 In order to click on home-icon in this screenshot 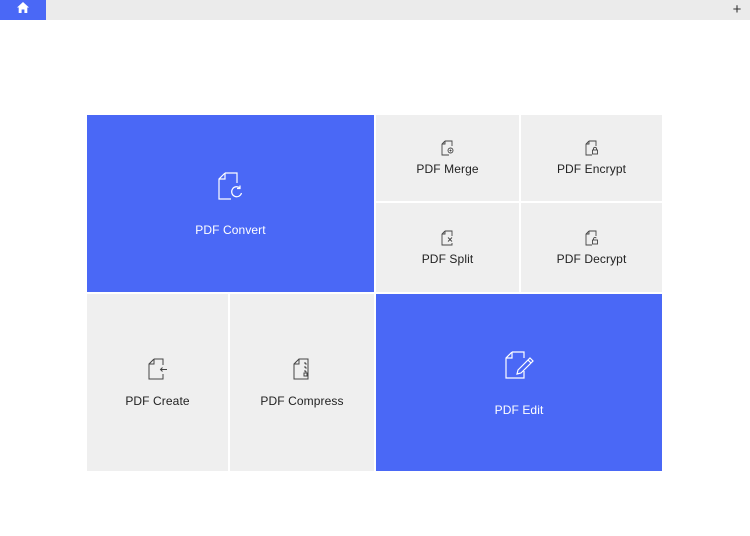, I will do `click(23, 10)`.